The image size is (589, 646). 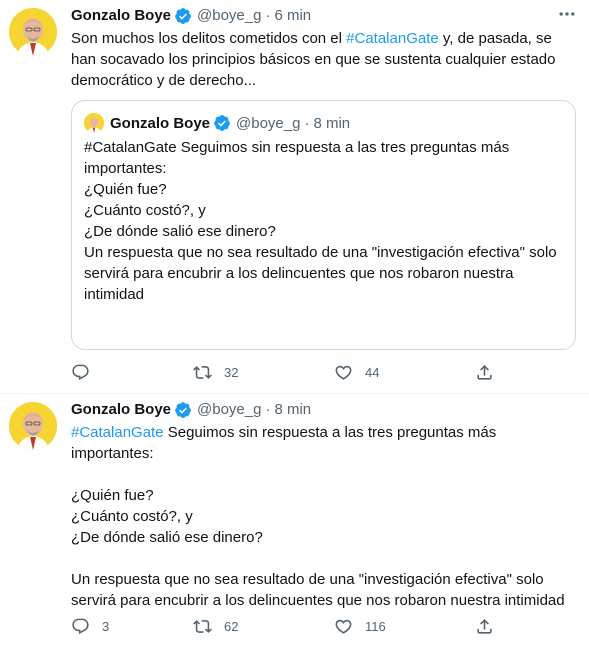 I want to click on text-line: intimidad, so click(x=114, y=294).